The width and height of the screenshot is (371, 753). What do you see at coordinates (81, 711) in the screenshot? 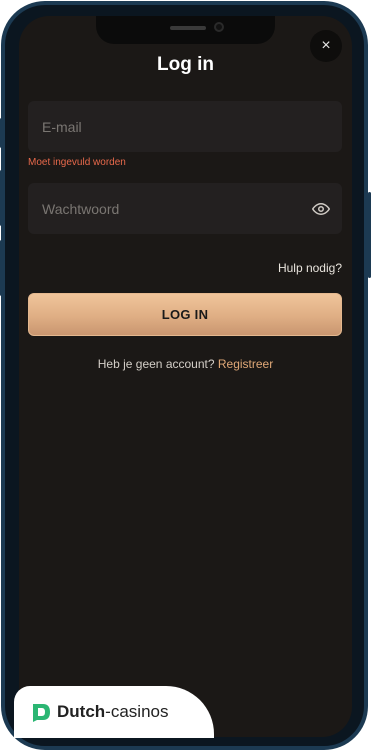
I see `brand-bold-text: Dutch` at bounding box center [81, 711].